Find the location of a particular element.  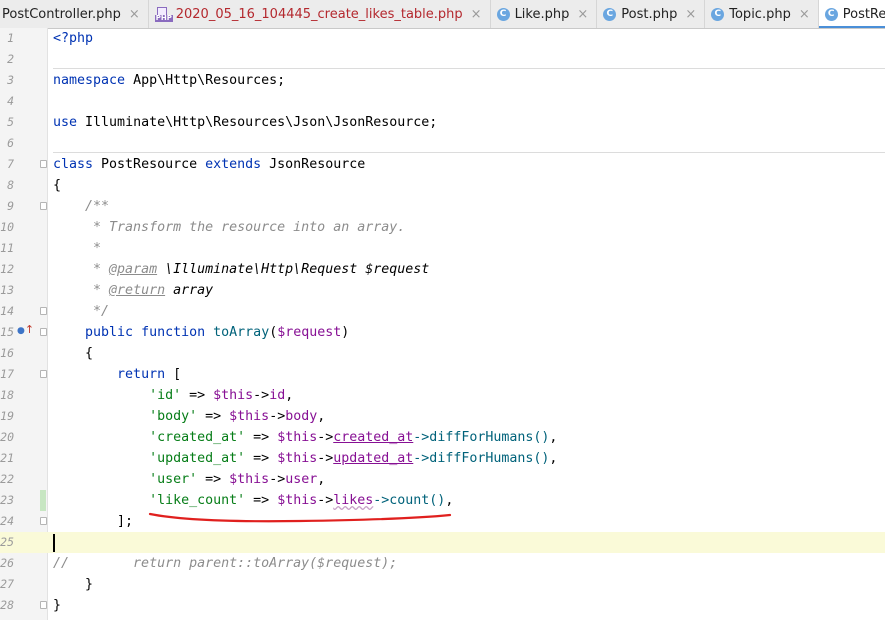

code-line: 4 is located at coordinates (10, 101).